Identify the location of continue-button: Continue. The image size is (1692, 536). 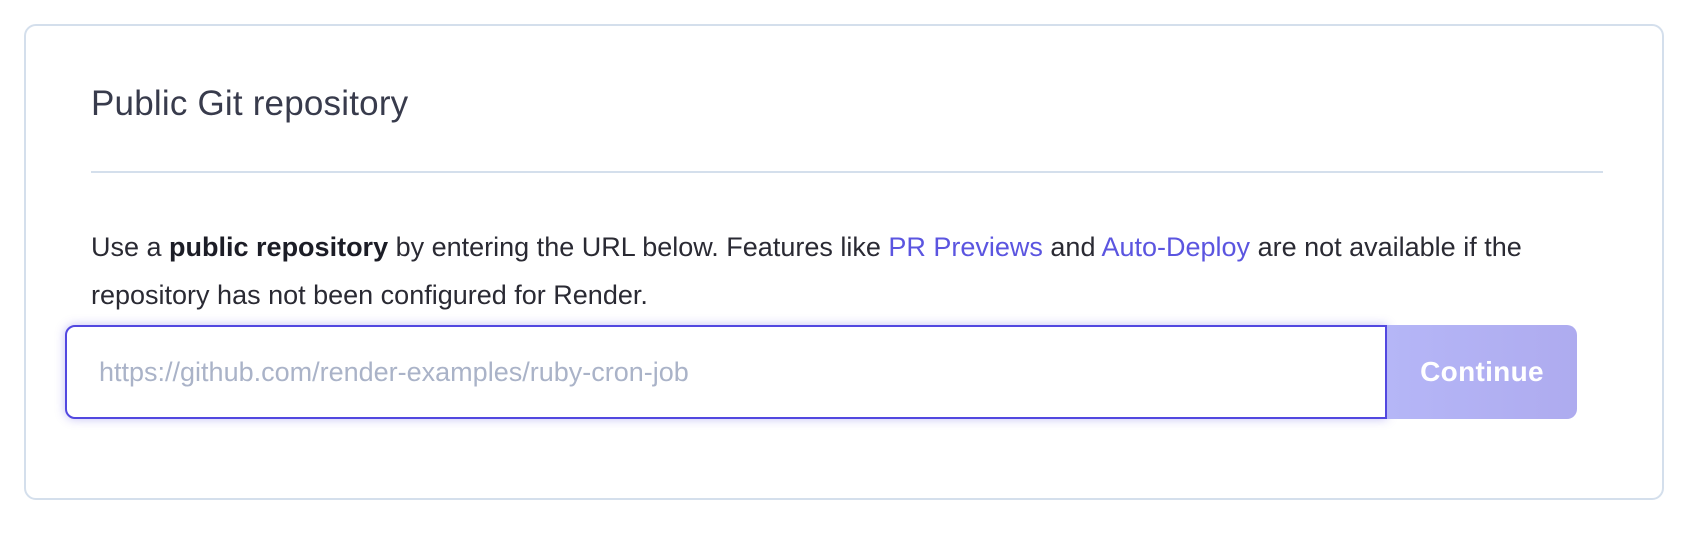
(1482, 372).